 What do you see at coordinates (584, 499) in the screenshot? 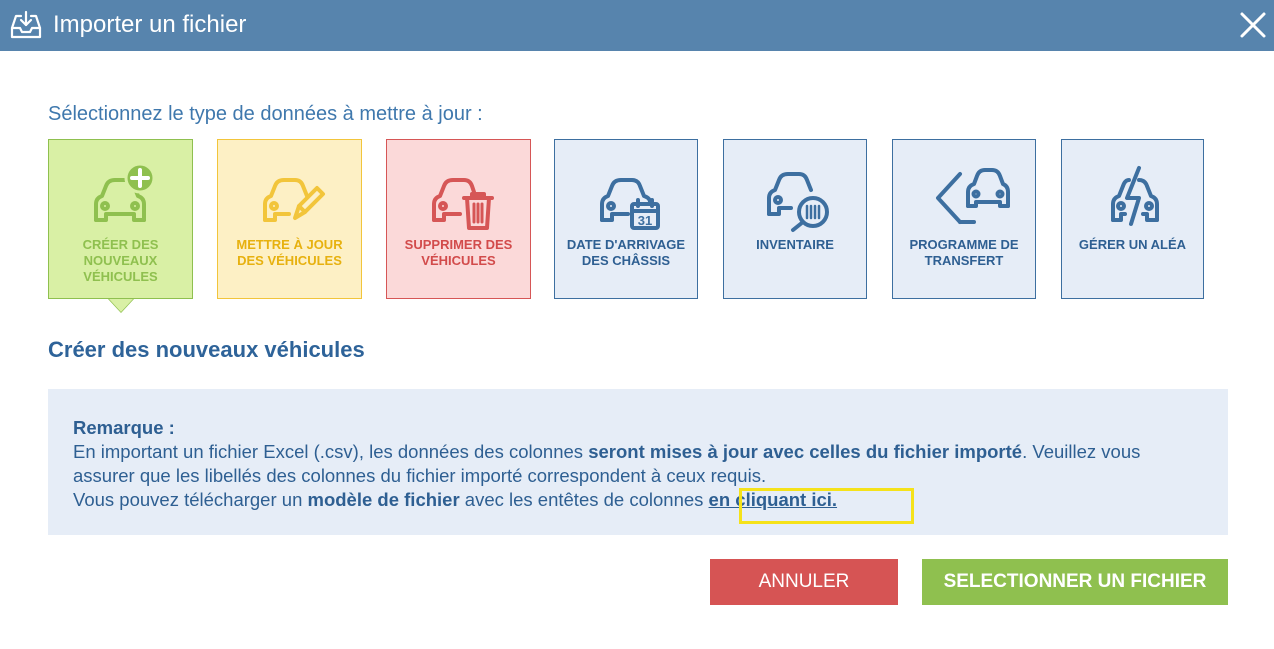
I see `remark-text: avec les entêtes de colonnes` at bounding box center [584, 499].